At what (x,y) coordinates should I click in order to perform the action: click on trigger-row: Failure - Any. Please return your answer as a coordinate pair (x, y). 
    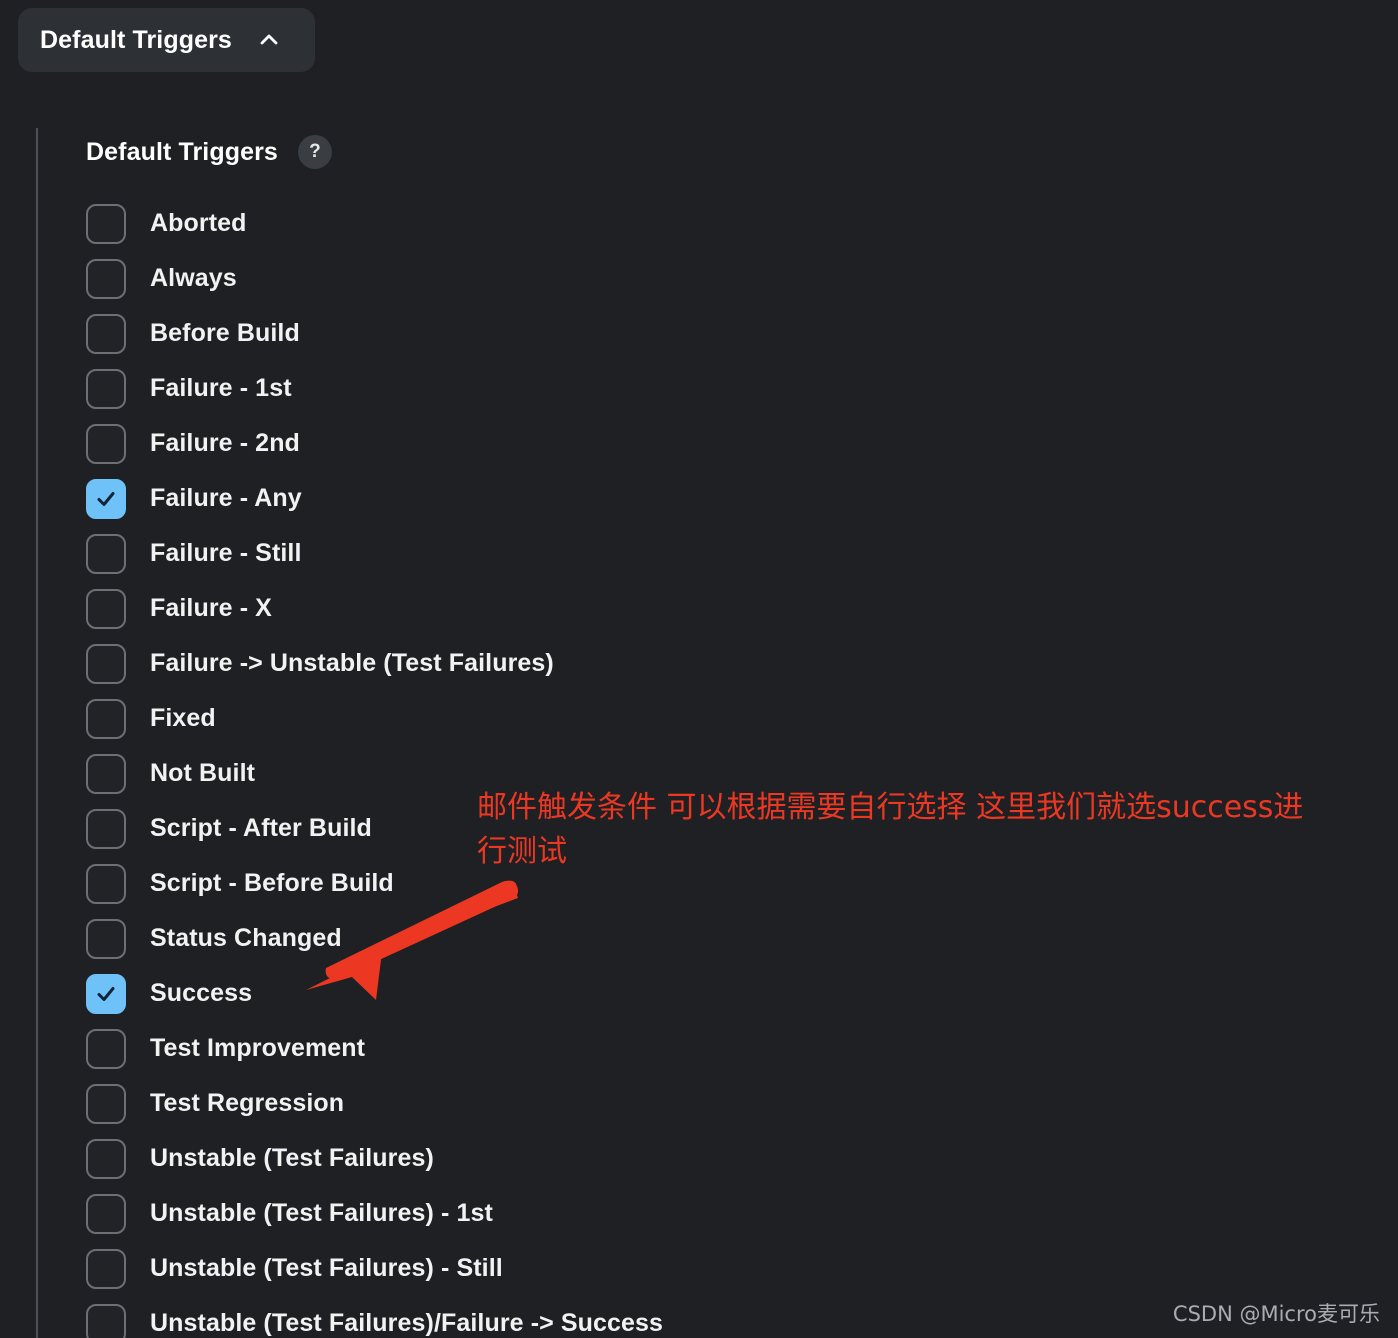
    Looking at the image, I should click on (742, 498).